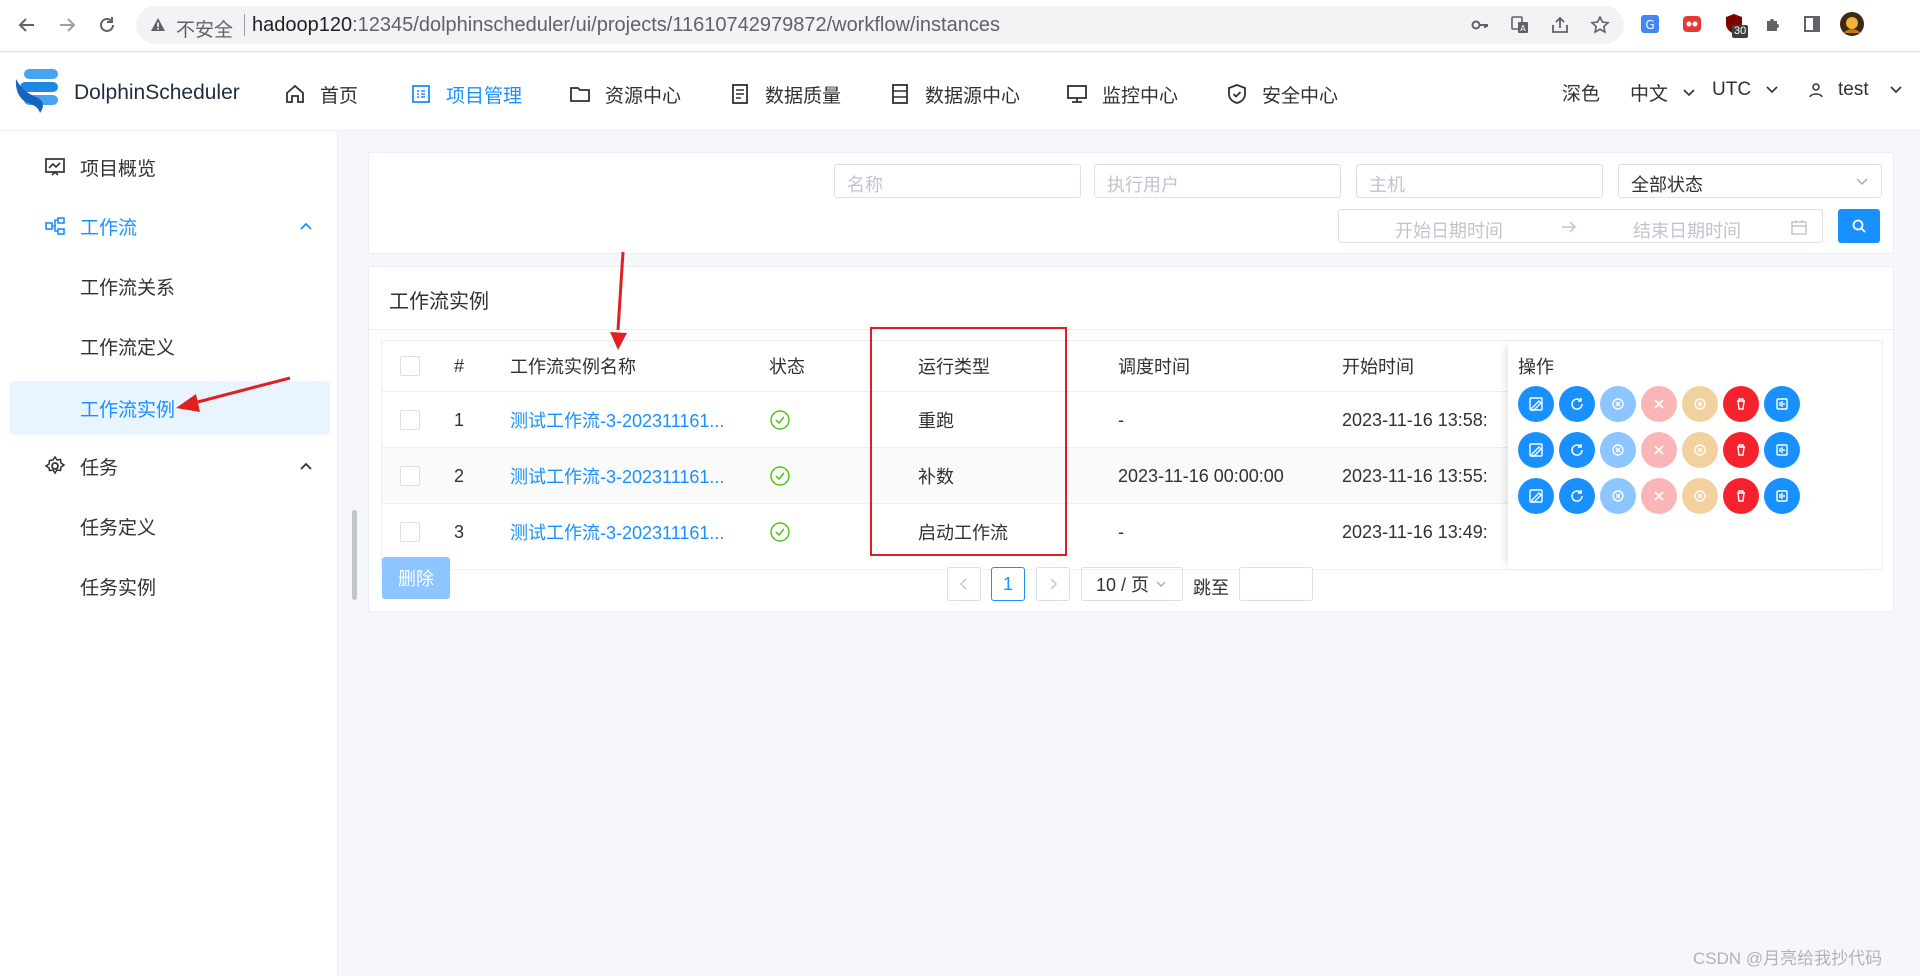 The height and width of the screenshot is (976, 1920). I want to click on chevron-right-icon, so click(1054, 584).